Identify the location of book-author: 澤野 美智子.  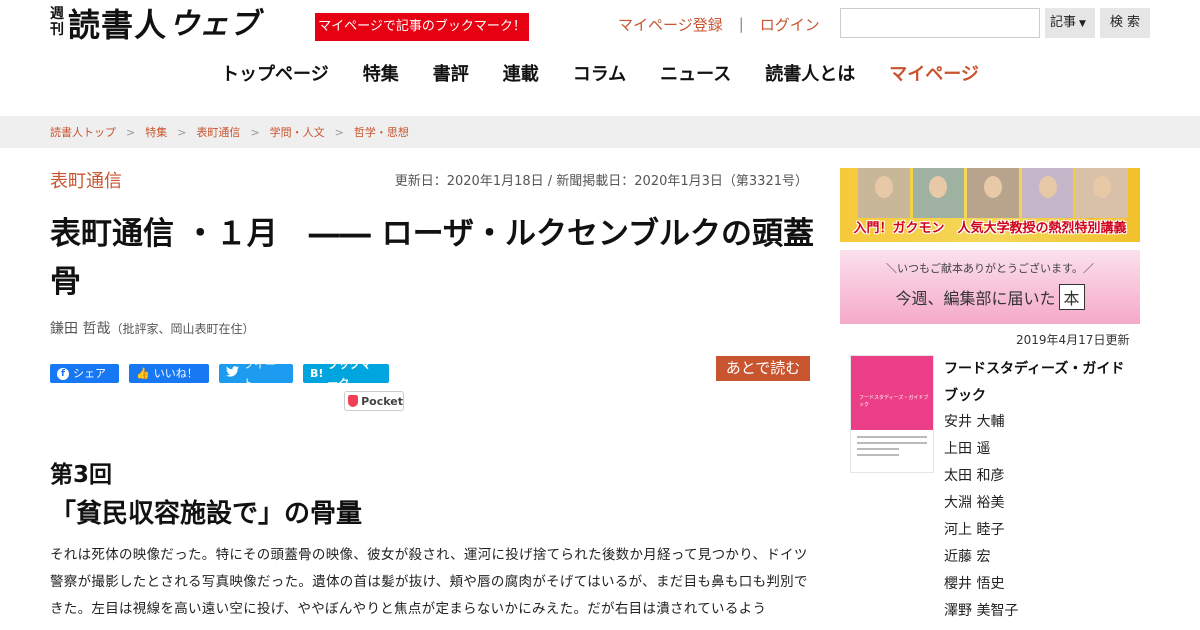
(981, 611).